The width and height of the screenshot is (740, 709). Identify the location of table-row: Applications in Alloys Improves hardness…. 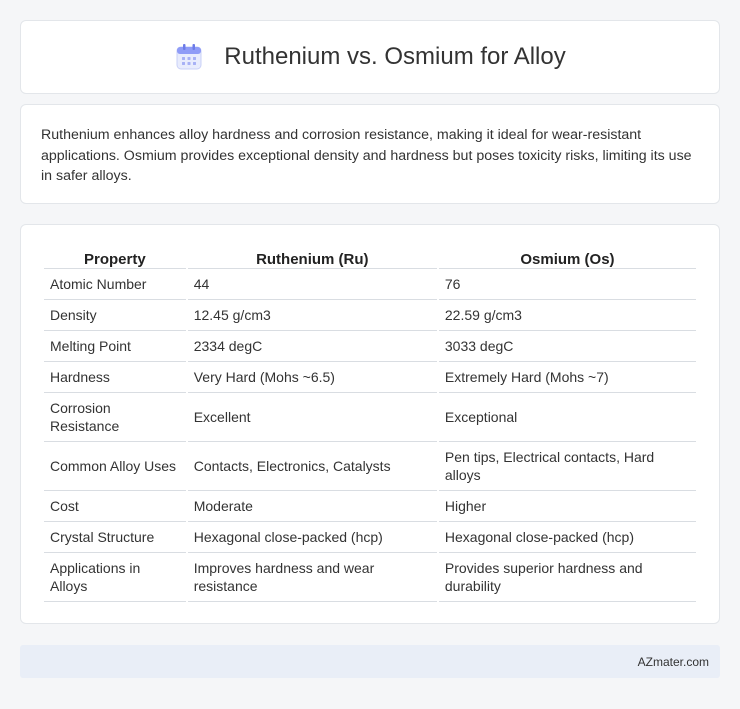
(370, 577).